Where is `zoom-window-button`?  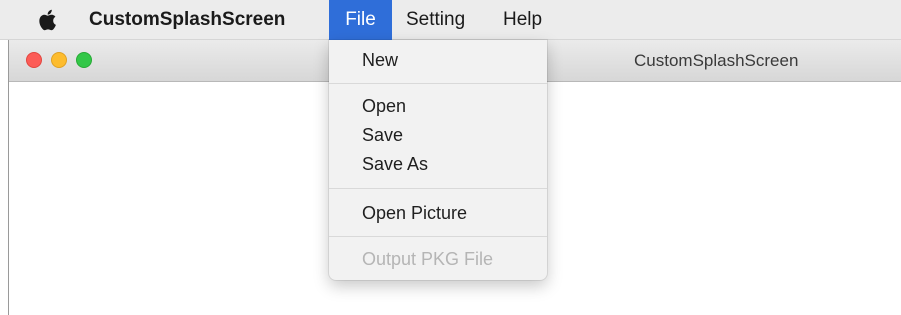 zoom-window-button is located at coordinates (84, 60).